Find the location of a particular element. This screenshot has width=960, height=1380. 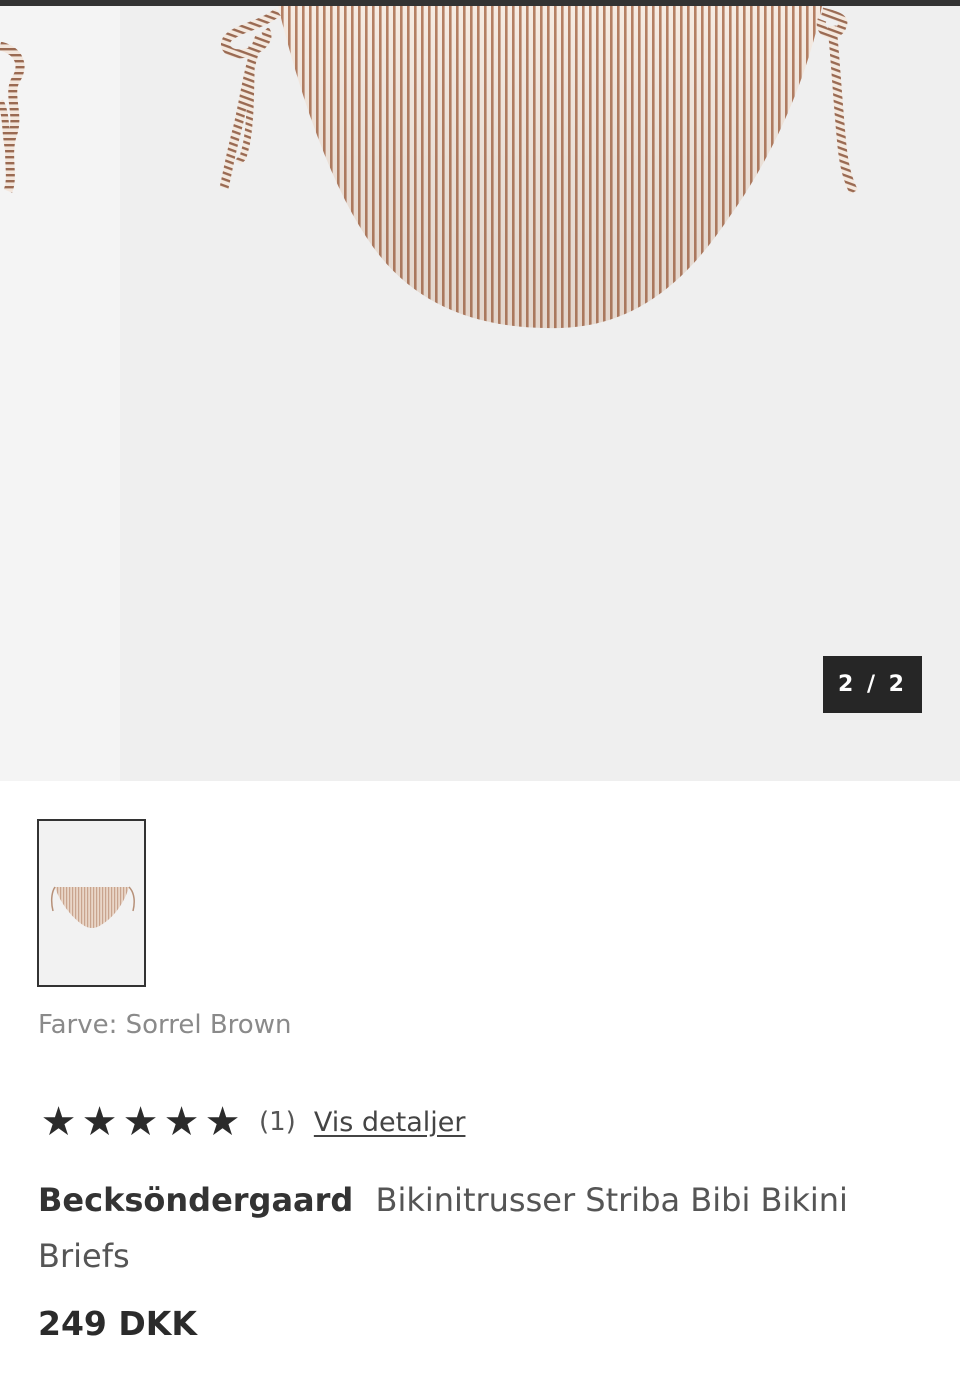

product-brand: Becksöndergaard is located at coordinates (195, 1200).